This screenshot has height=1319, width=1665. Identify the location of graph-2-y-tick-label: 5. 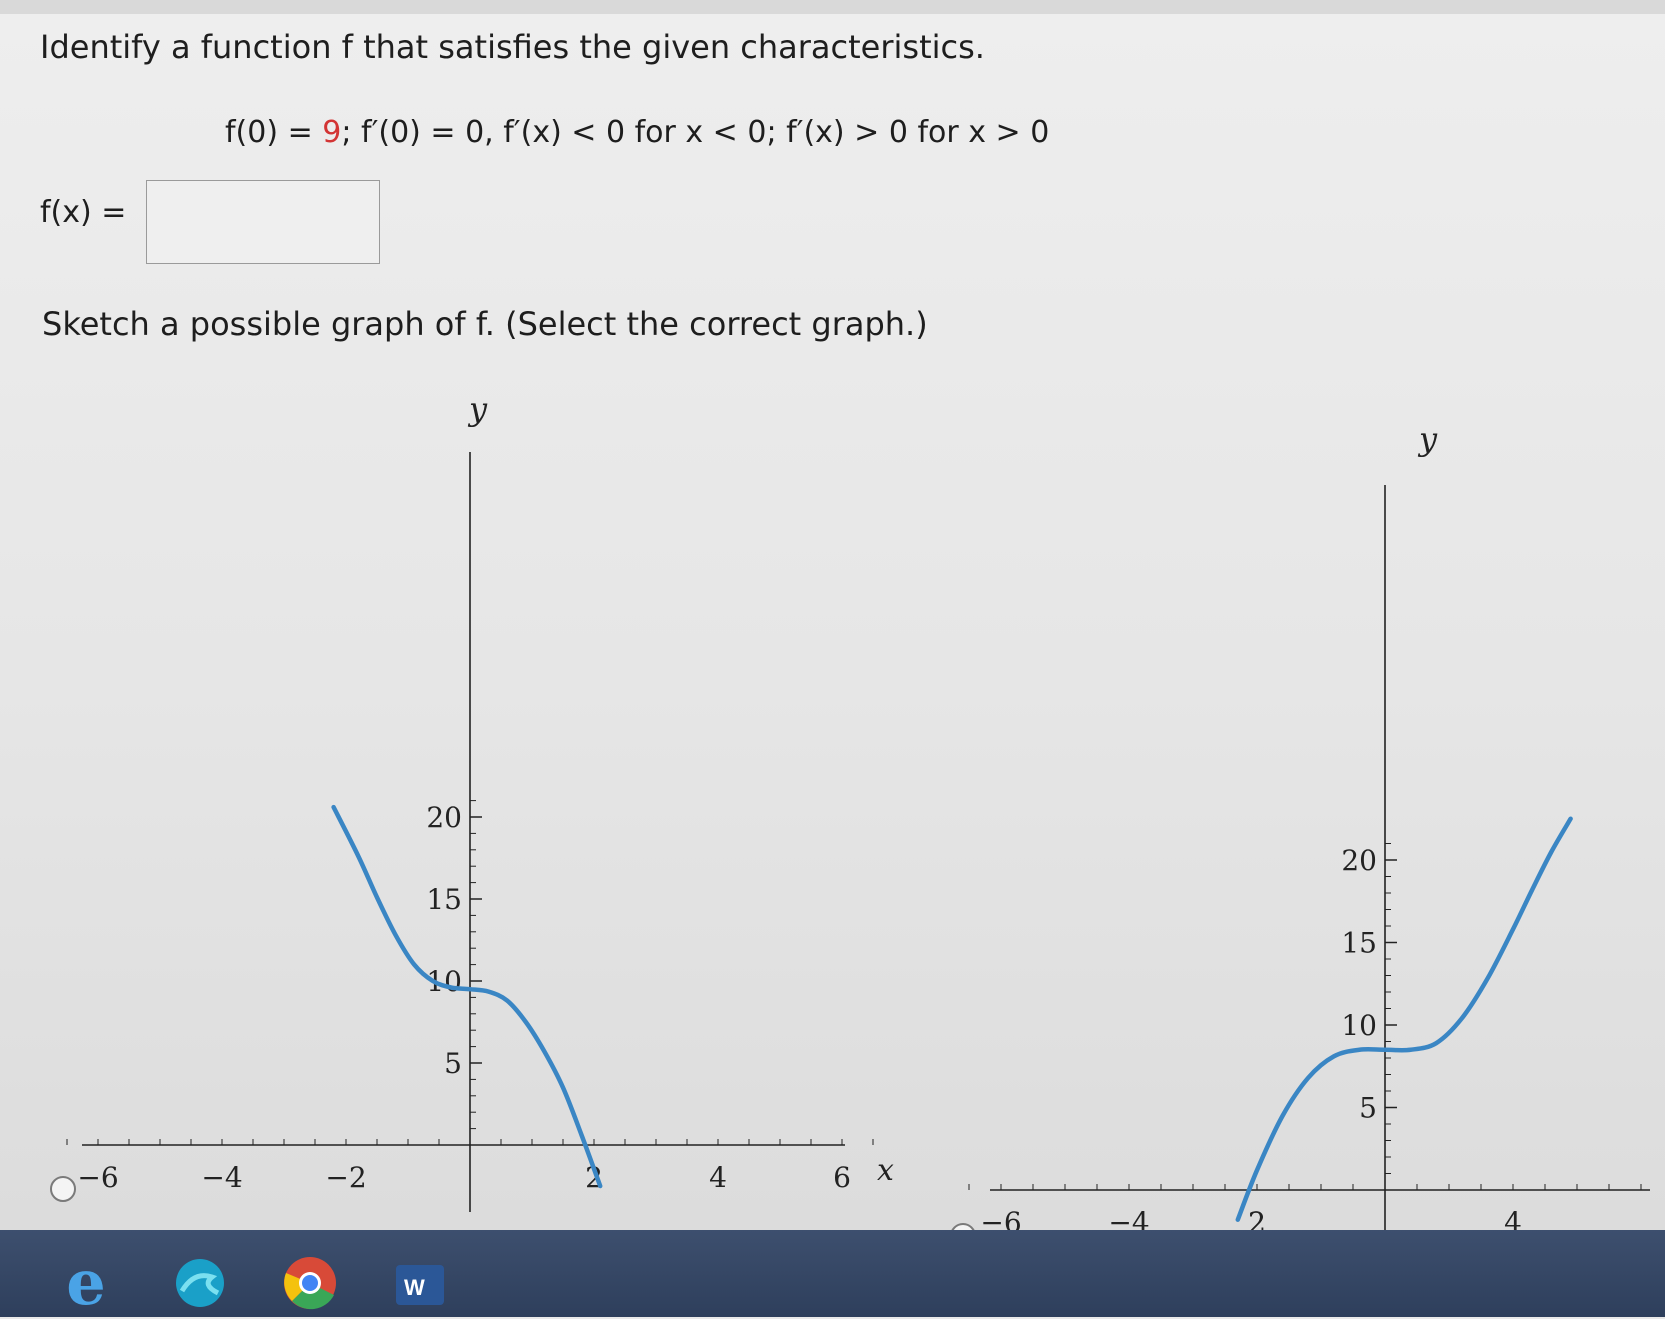
(1368, 1108).